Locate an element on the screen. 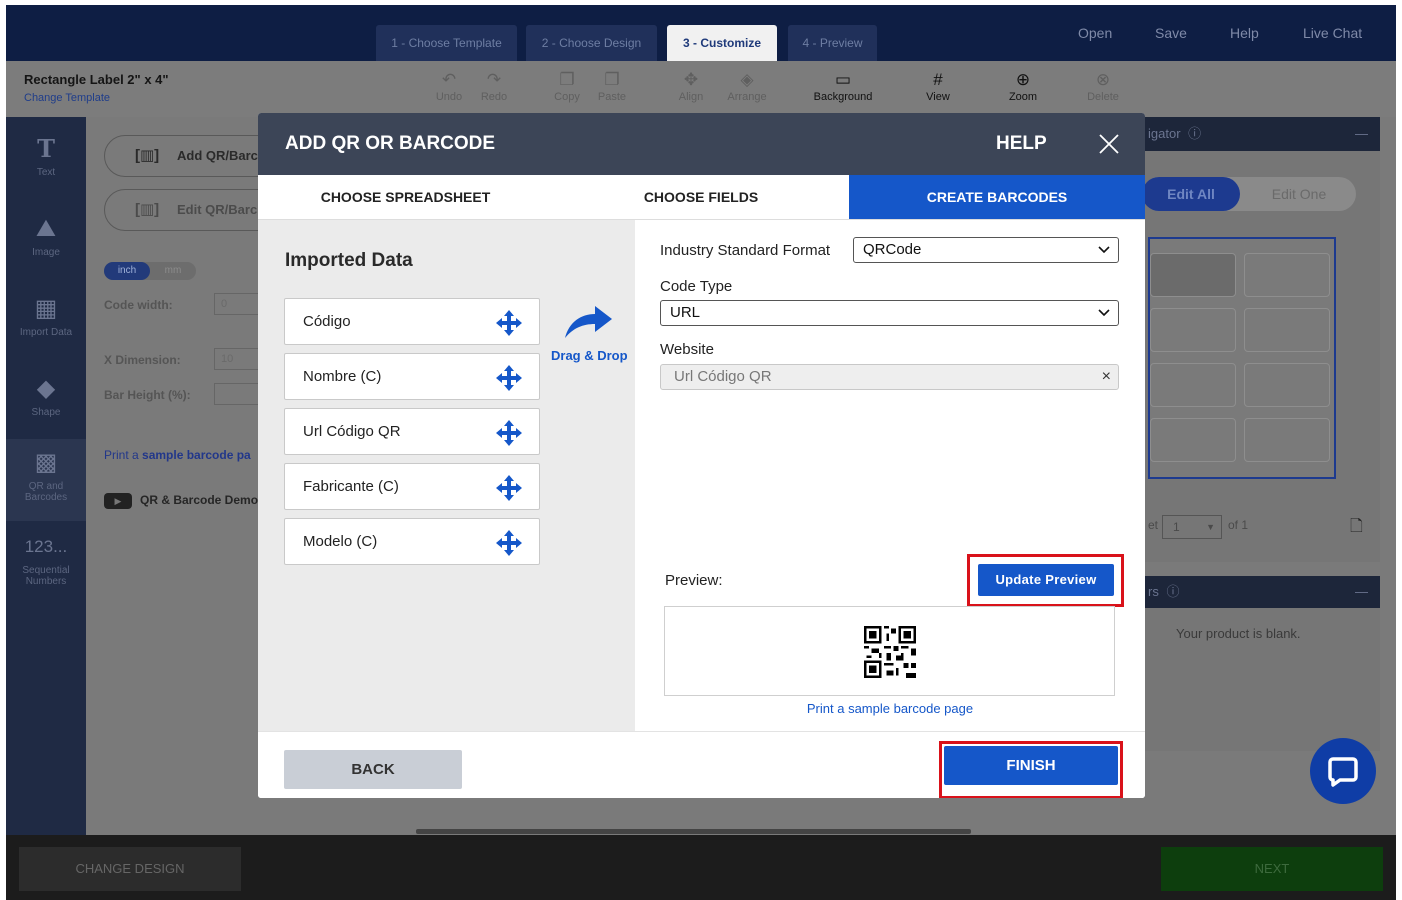  clear-icon: × is located at coordinates (1106, 377).